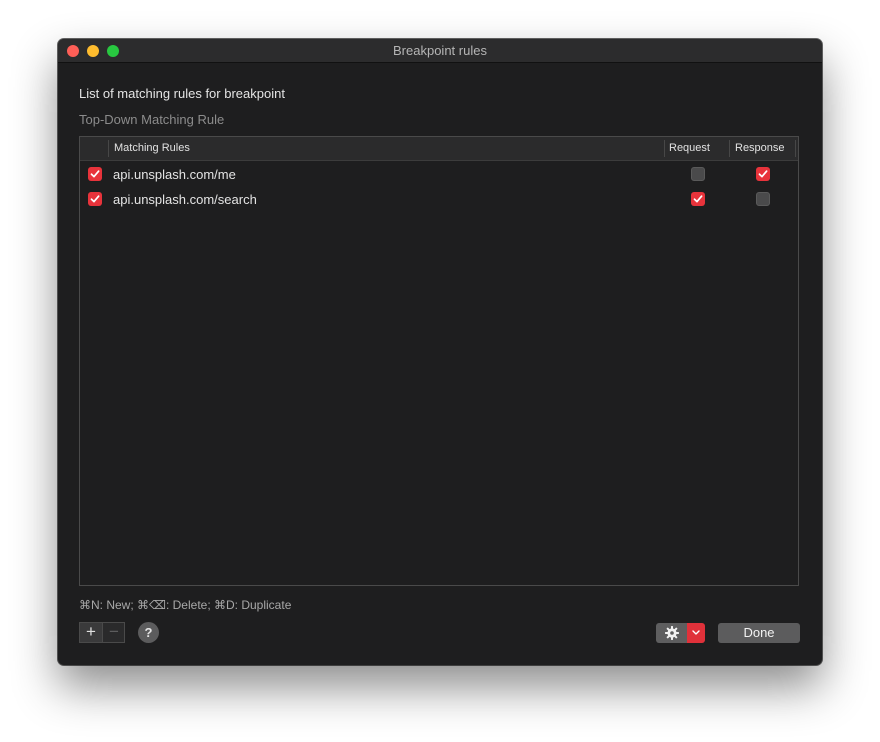 The image size is (880, 742). Describe the element at coordinates (182, 93) in the screenshot. I see `page-heading: List of matching rules for breakpoint` at that location.